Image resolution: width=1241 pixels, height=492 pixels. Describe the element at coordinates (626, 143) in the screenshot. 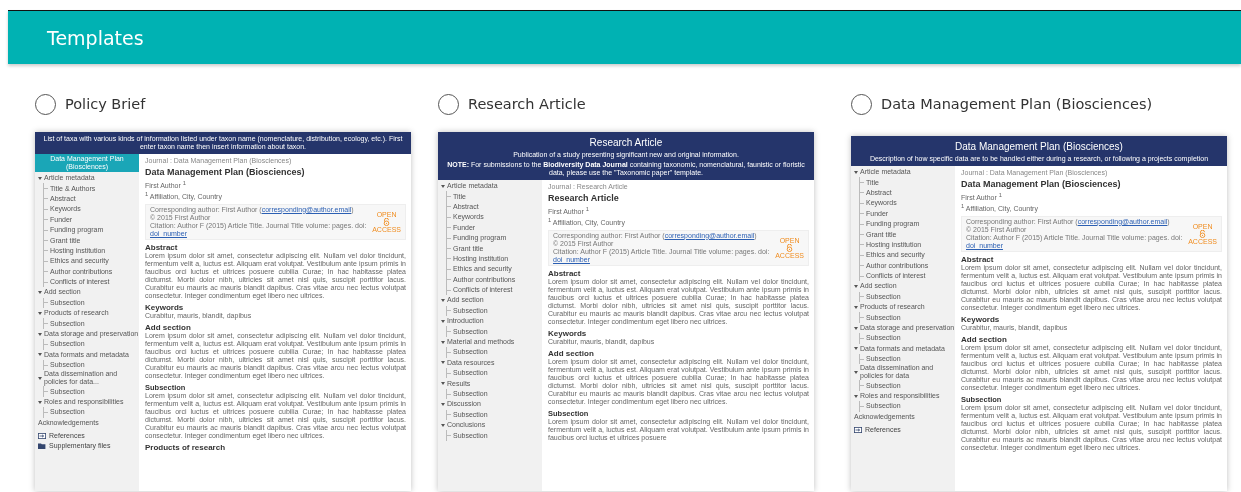

I see `banner-title: Research Article` at that location.